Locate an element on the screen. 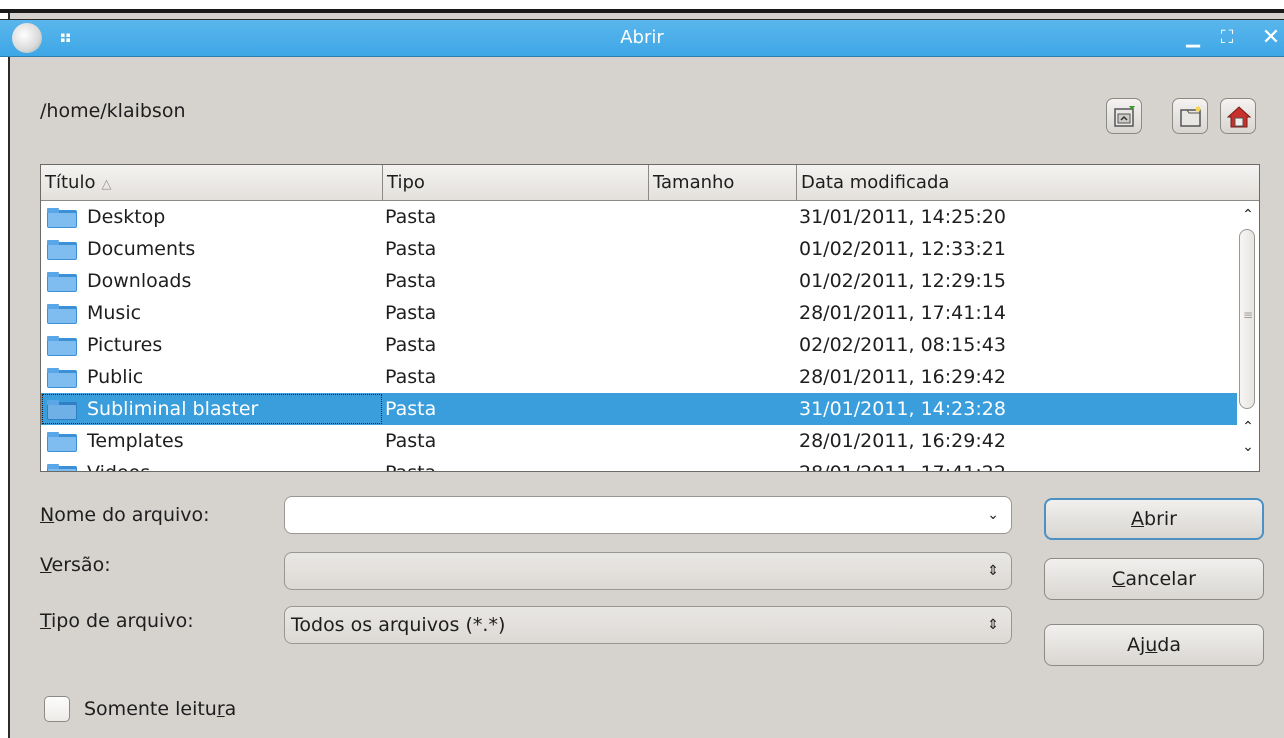  file-name: Desktop is located at coordinates (126, 217).